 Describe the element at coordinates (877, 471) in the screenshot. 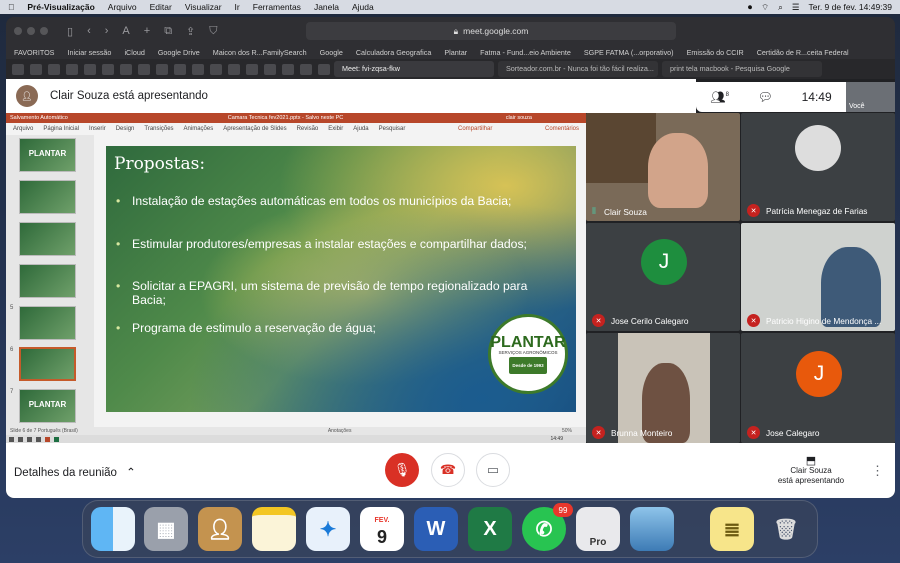

I see `more-options-icon: ⋮` at that location.